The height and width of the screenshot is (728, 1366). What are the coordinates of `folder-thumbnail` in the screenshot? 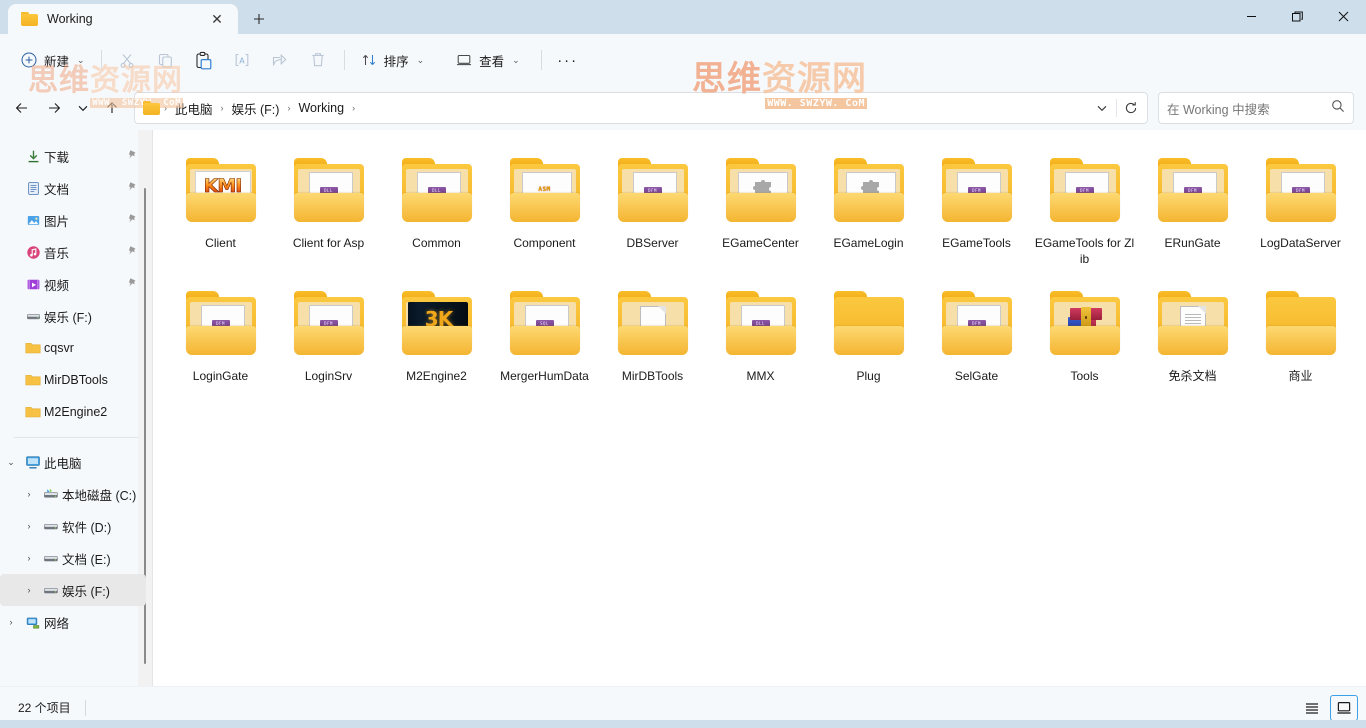 It's located at (1301, 324).